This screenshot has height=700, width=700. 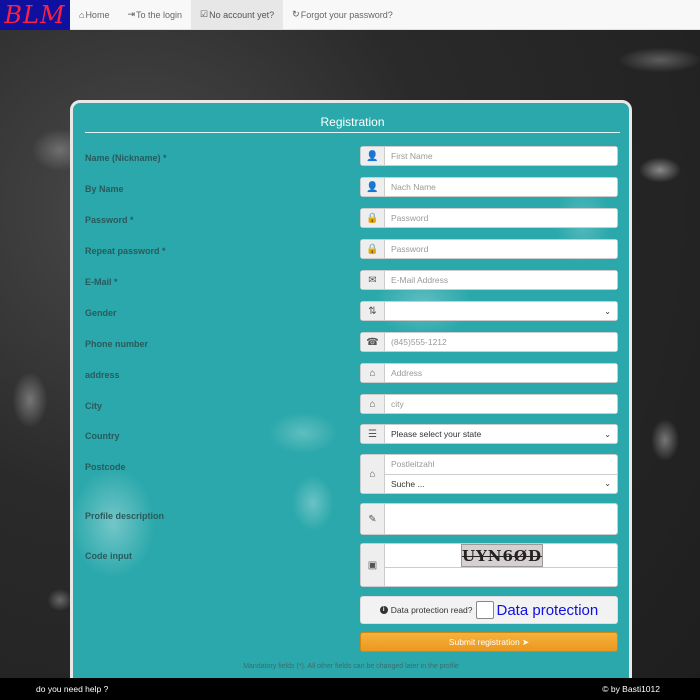 I want to click on phone-field: ☎ (845)555-1212, so click(x=489, y=342).